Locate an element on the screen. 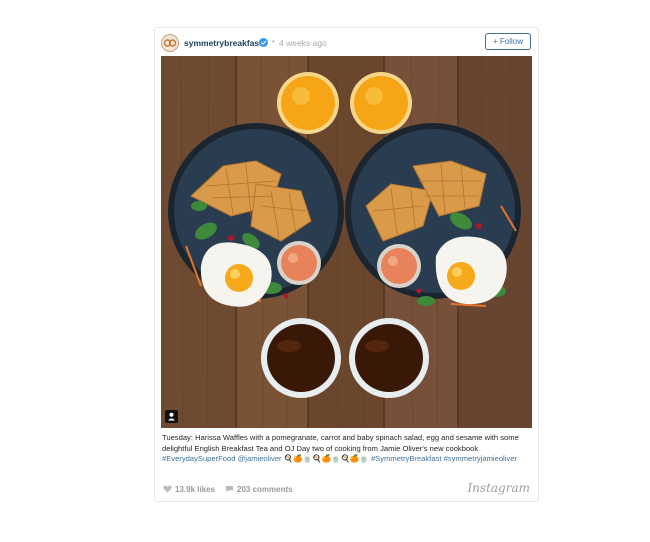 This screenshot has width=650, height=542. heart-icon is located at coordinates (167, 489).